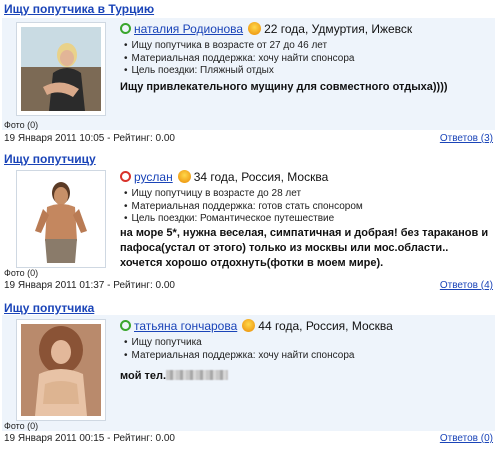 The image size is (499, 449). What do you see at coordinates (89, 438) in the screenshot?
I see `post-meta: 19 Января 2011 00:15 - Рейтинг: 0.00` at bounding box center [89, 438].